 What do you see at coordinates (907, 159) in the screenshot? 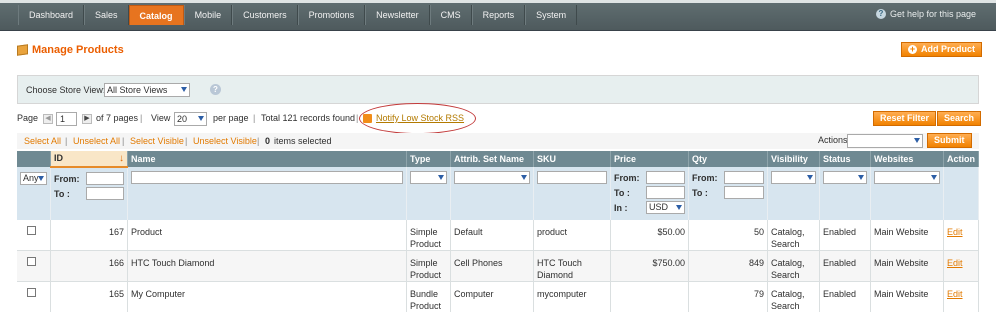
I see `col-websites: Websites` at bounding box center [907, 159].